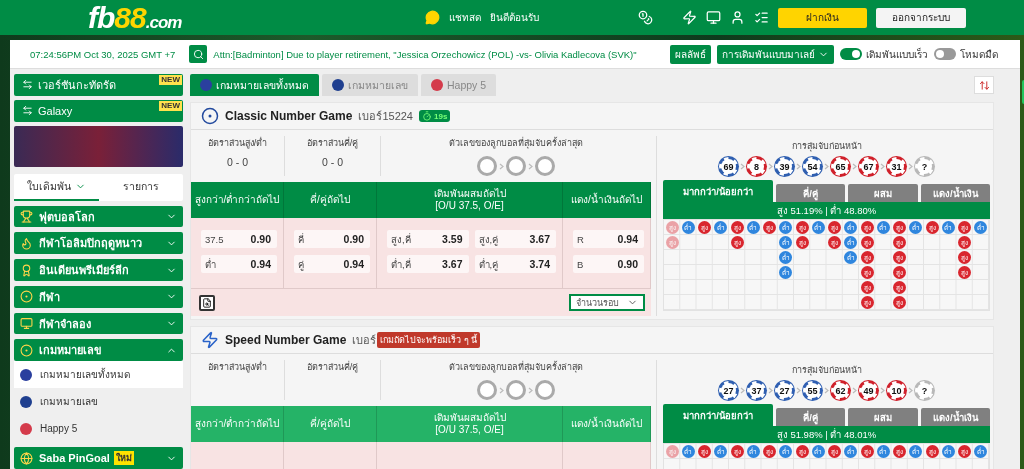 The width and height of the screenshot is (1024, 469). What do you see at coordinates (606, 424) in the screenshot?
I see `column-header: แดง/น้ำเงินถัดไป` at bounding box center [606, 424].